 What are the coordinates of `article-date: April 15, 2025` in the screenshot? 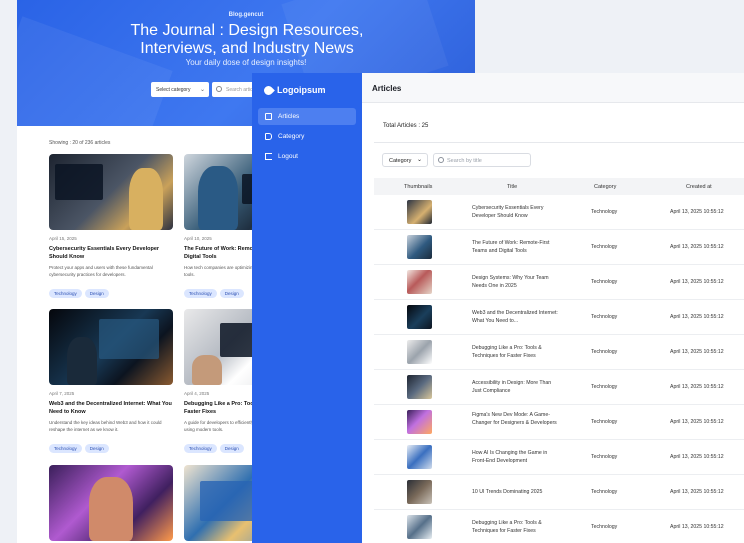 It's located at (63, 238).